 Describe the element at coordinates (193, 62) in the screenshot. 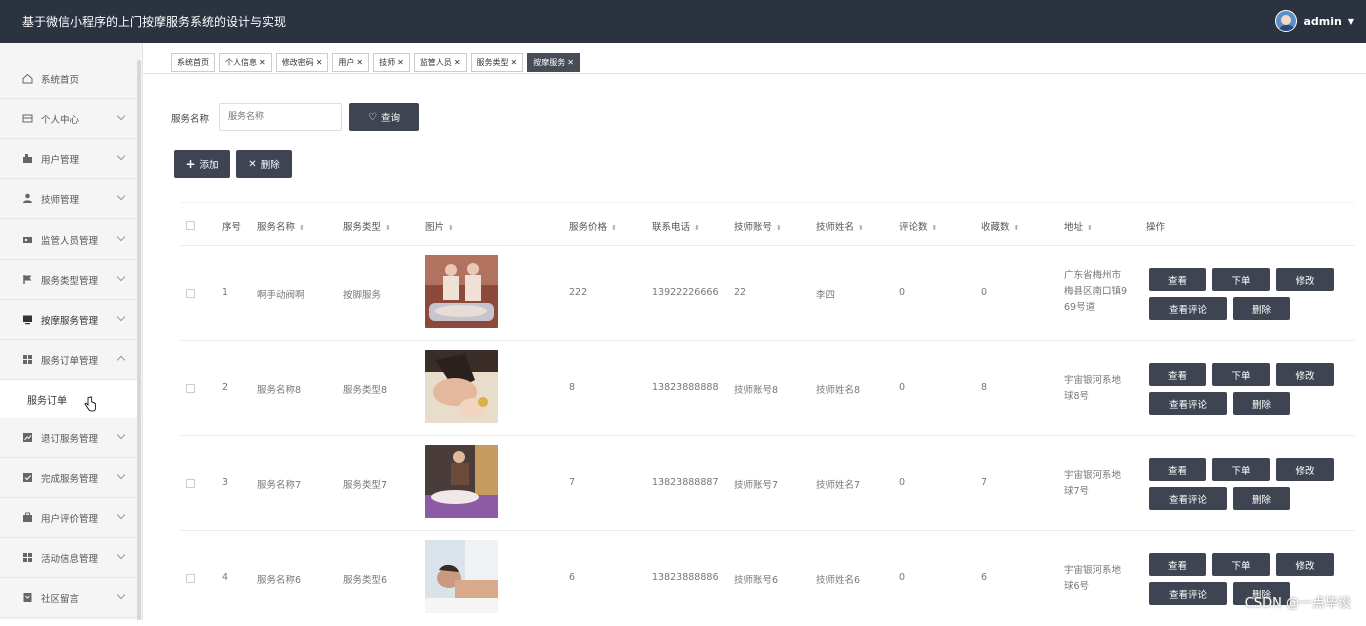

I see `tab-home: 系统首页` at that location.